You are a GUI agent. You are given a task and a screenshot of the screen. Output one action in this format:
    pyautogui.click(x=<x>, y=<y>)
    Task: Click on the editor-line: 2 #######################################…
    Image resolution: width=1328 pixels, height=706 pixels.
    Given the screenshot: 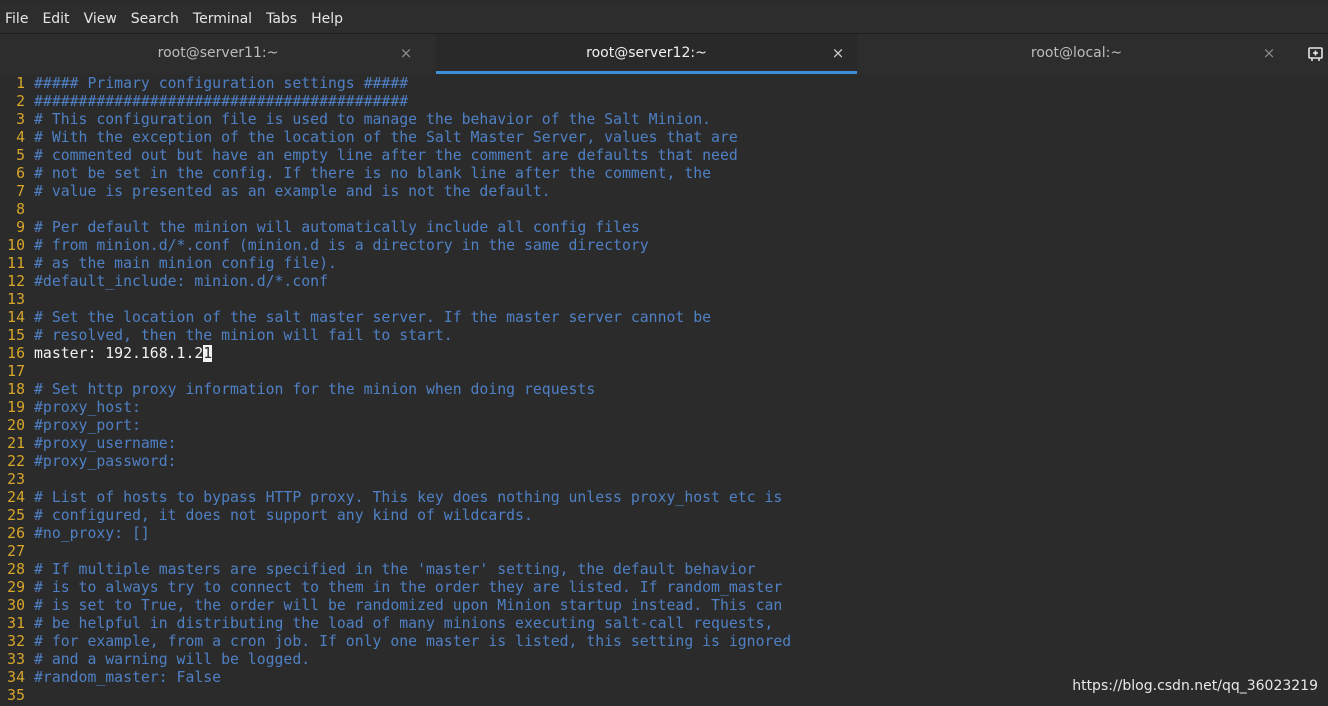 What is the action you would take?
    pyautogui.click(x=204, y=102)
    